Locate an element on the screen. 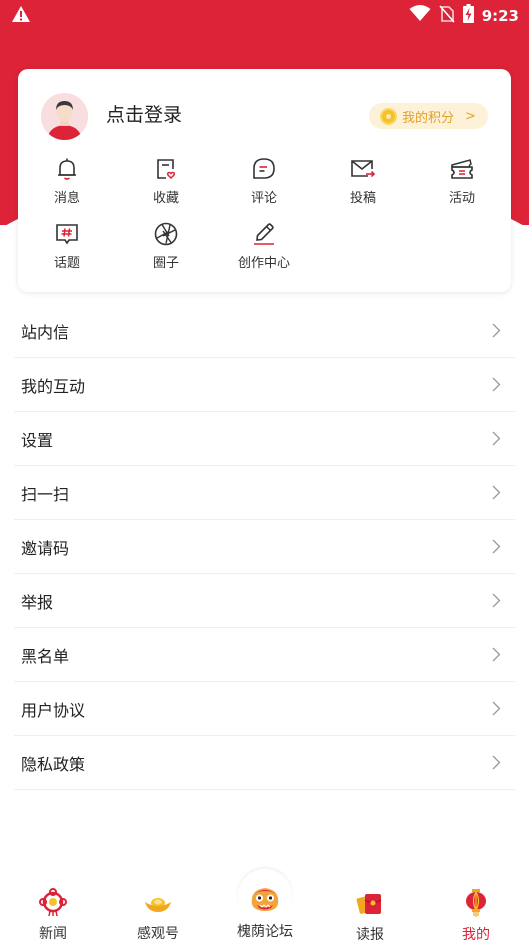 The width and height of the screenshot is (529, 940). quick-action-creator-center: 创作中心 is located at coordinates (264, 249).